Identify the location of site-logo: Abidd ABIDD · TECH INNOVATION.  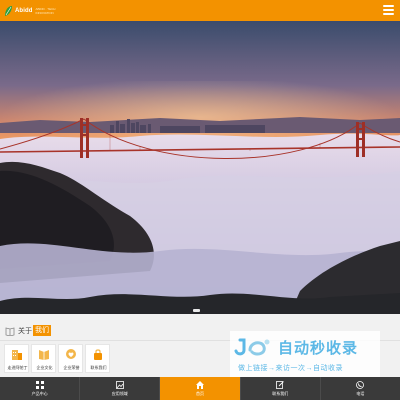
(29, 10).